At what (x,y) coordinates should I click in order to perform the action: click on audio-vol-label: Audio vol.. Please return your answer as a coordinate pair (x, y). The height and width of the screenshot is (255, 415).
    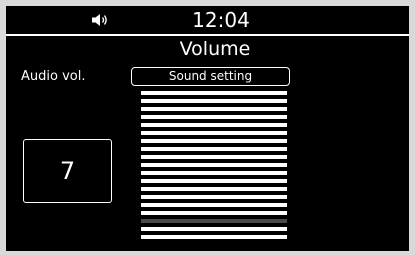
    Looking at the image, I should click on (53, 76).